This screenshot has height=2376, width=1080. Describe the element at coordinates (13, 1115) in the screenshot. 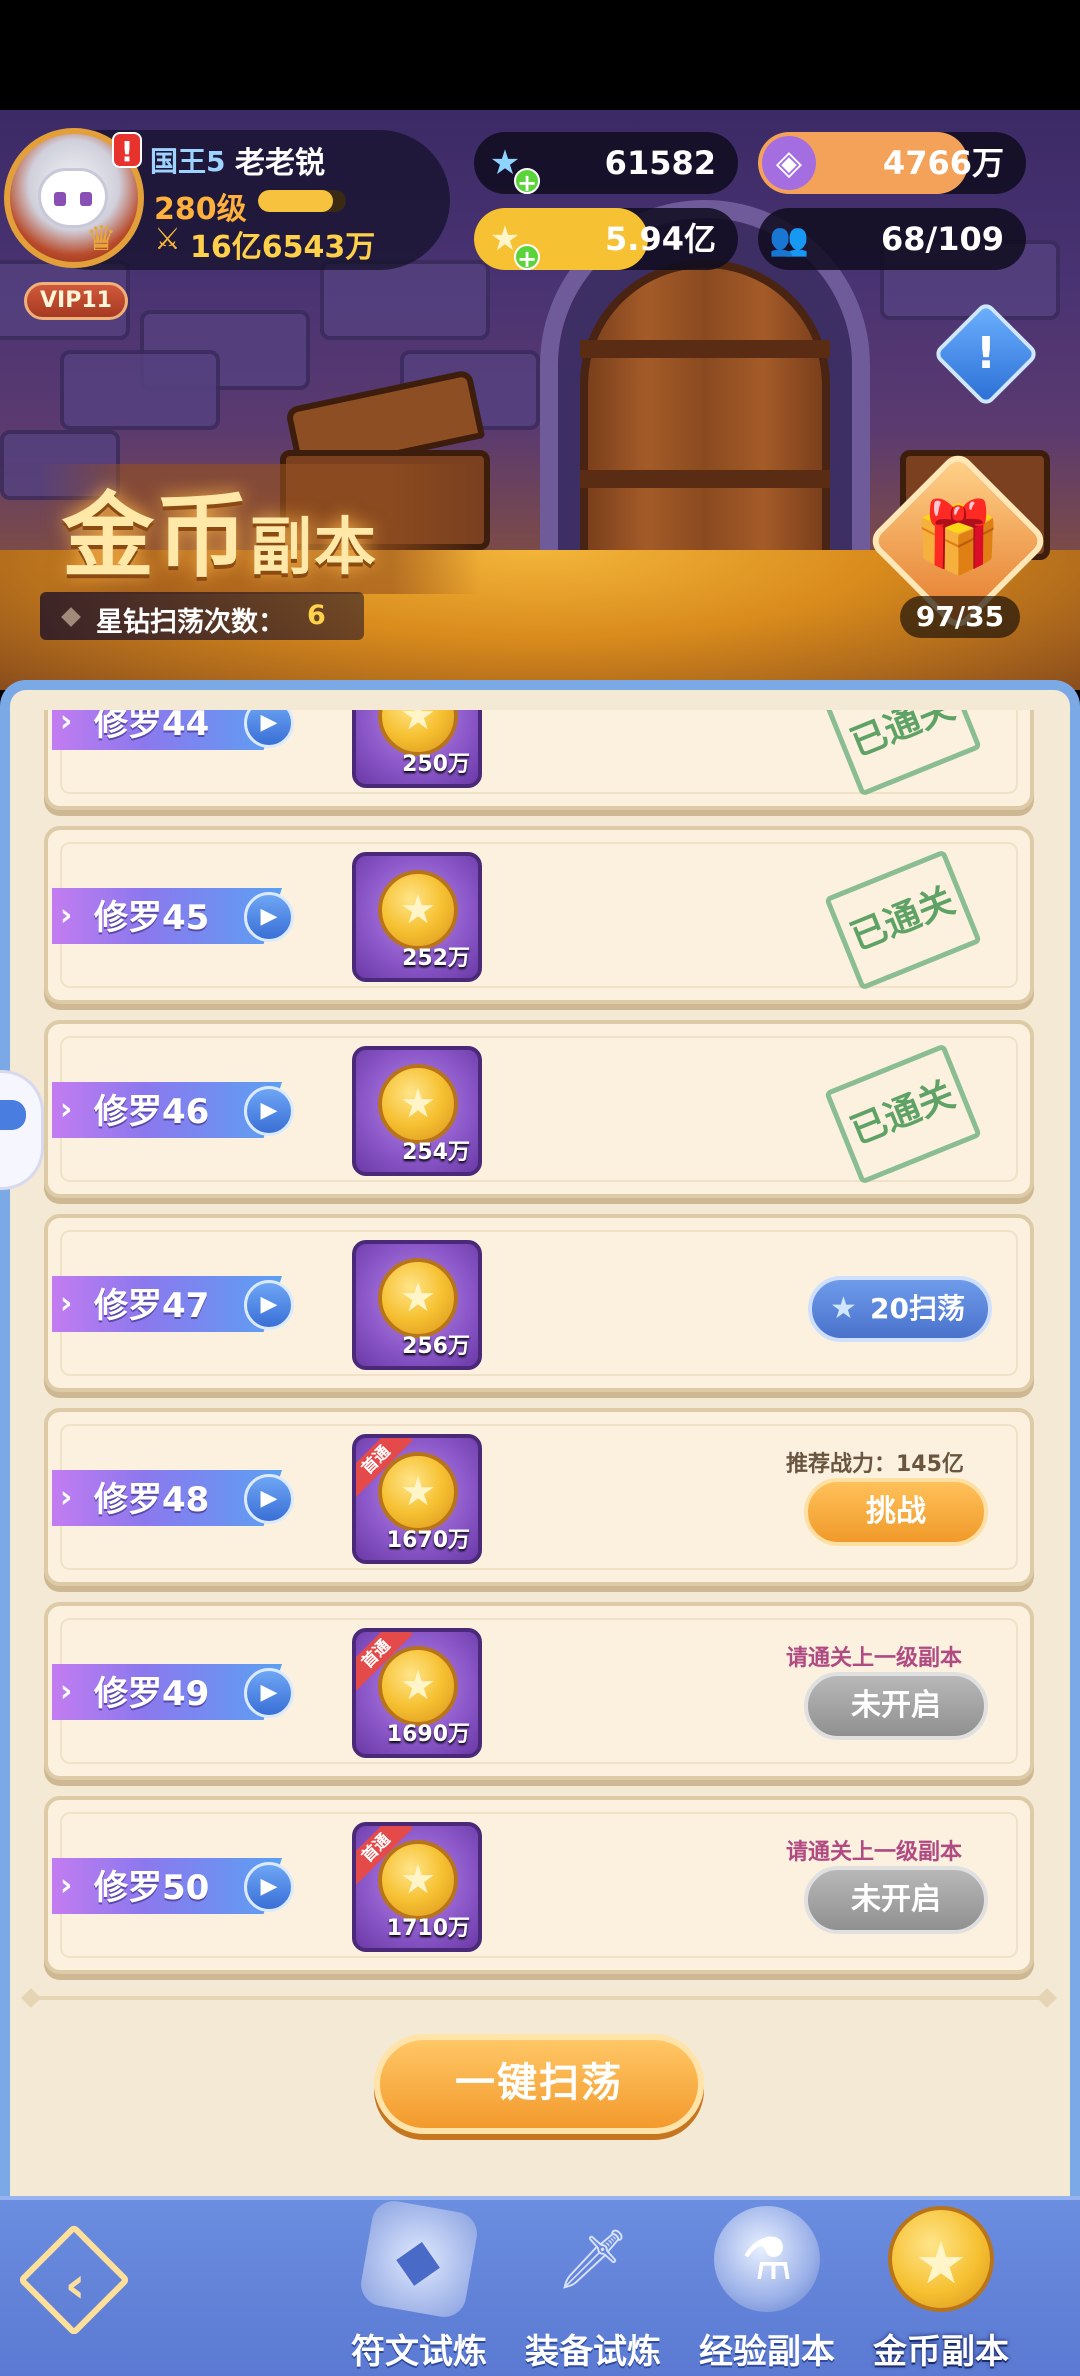

I see `floating-helper-icon` at that location.